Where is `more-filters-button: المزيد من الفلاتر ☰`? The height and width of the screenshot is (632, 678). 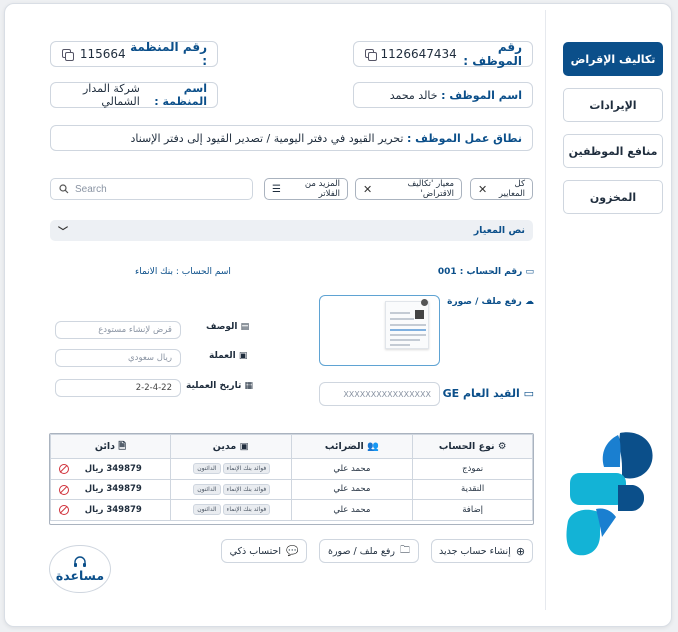
more-filters-button: المزيد من الفلاتر ☰ is located at coordinates (306, 189).